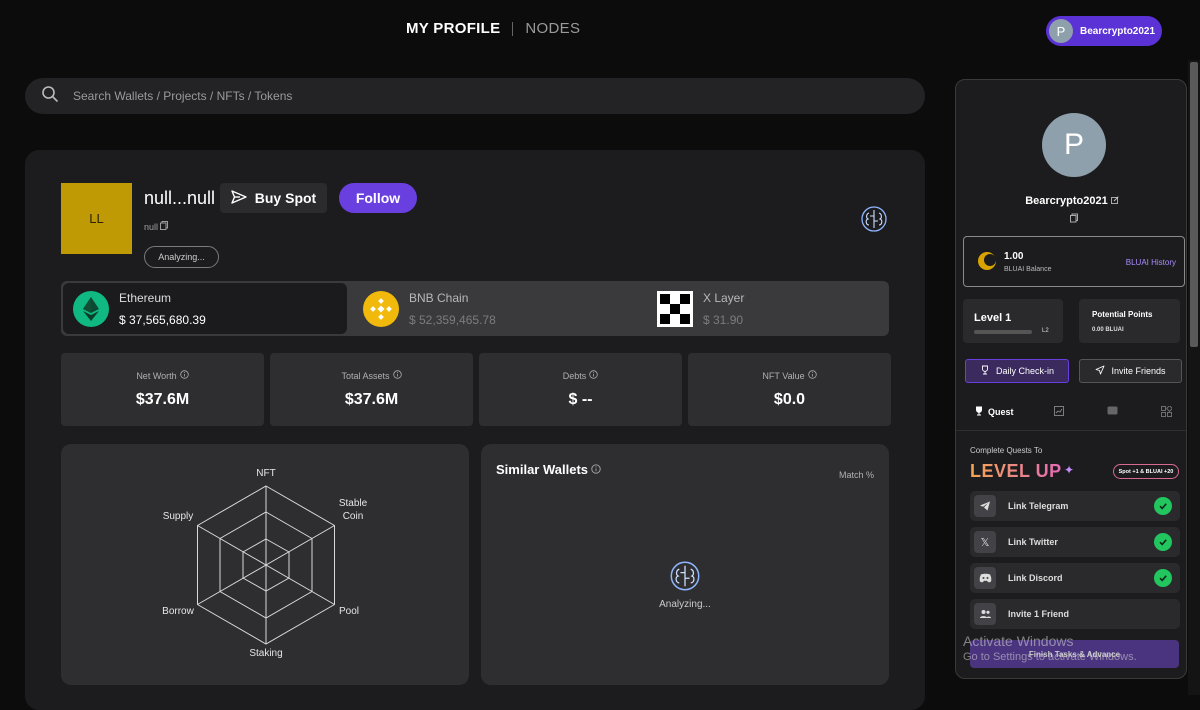 This screenshot has width=1200, height=710. I want to click on user-menu-button: P Bearcrypto2021, so click(1104, 31).